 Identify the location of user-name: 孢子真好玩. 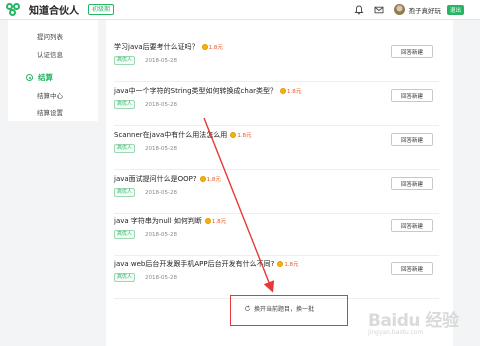
(424, 10).